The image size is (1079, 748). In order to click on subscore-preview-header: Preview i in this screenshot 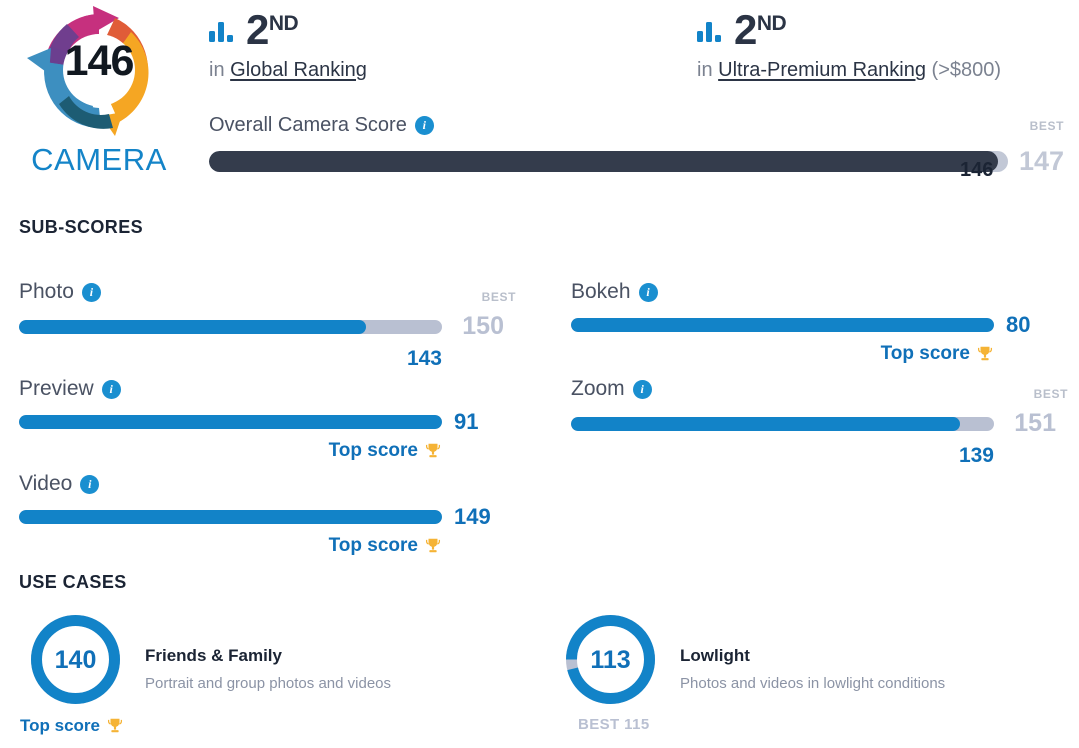, I will do `click(267, 388)`.